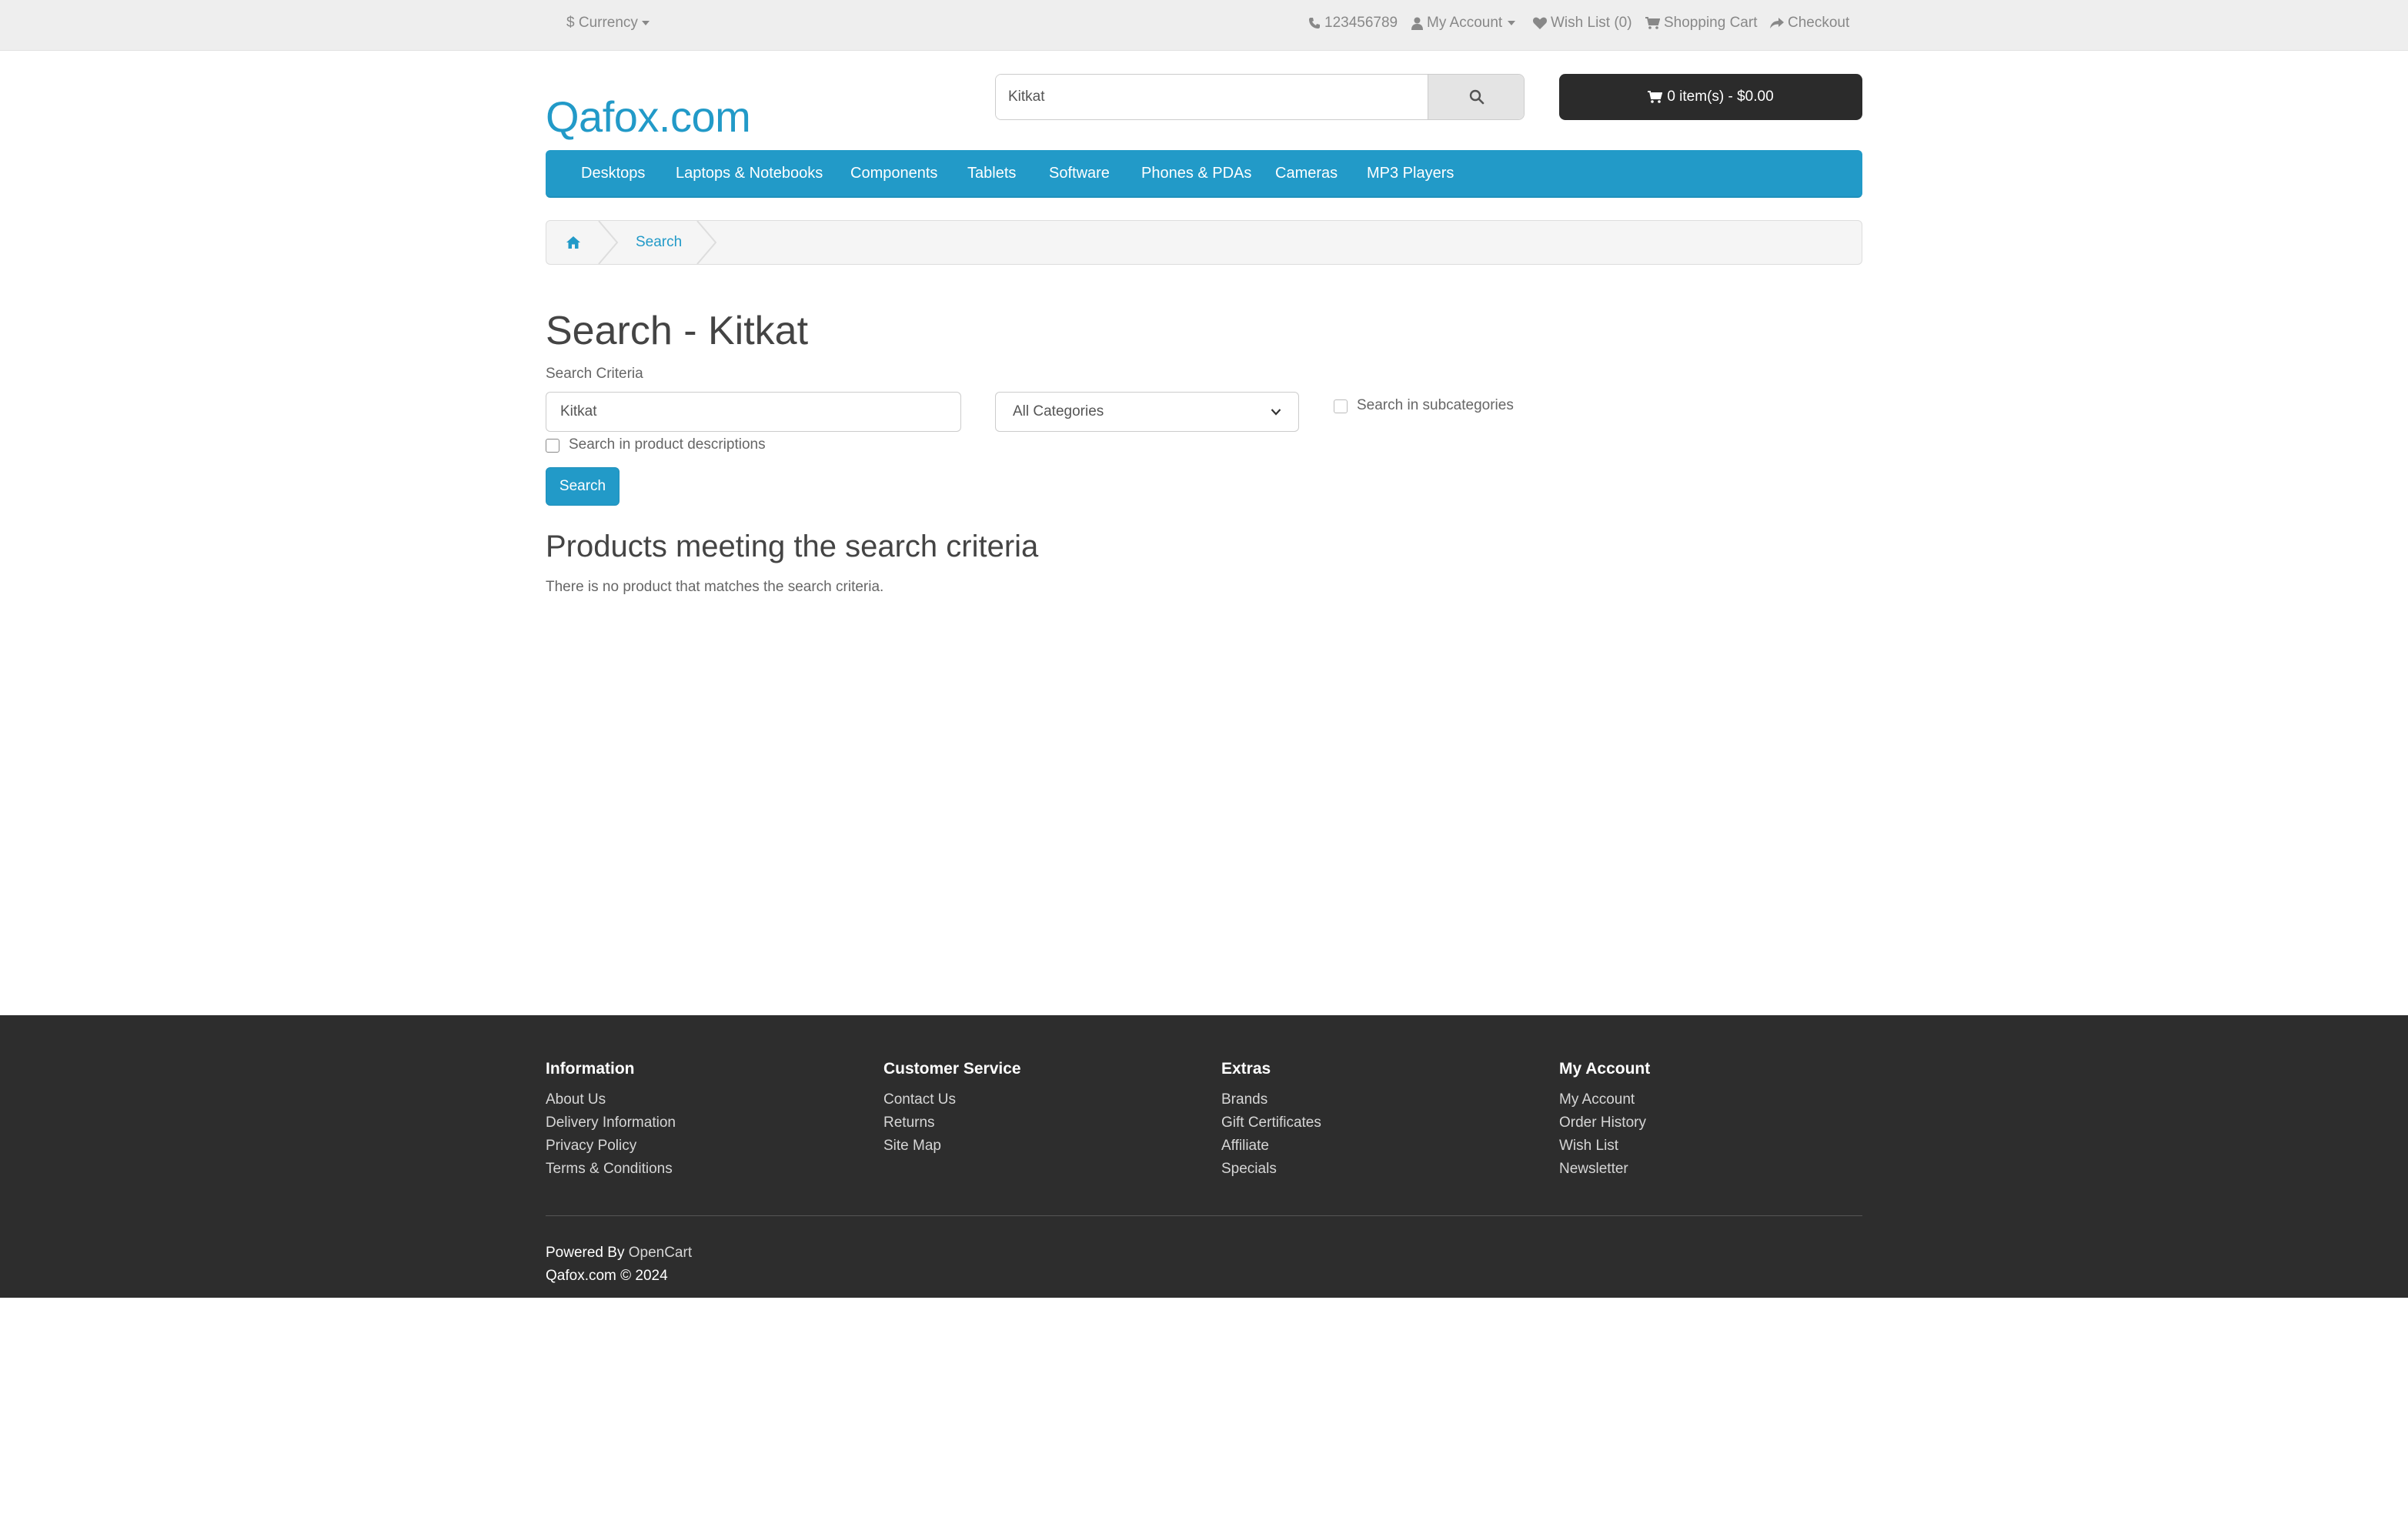 The height and width of the screenshot is (1514, 2408). I want to click on footer-link-terms-conditions: Terms & Conditions, so click(611, 1169).